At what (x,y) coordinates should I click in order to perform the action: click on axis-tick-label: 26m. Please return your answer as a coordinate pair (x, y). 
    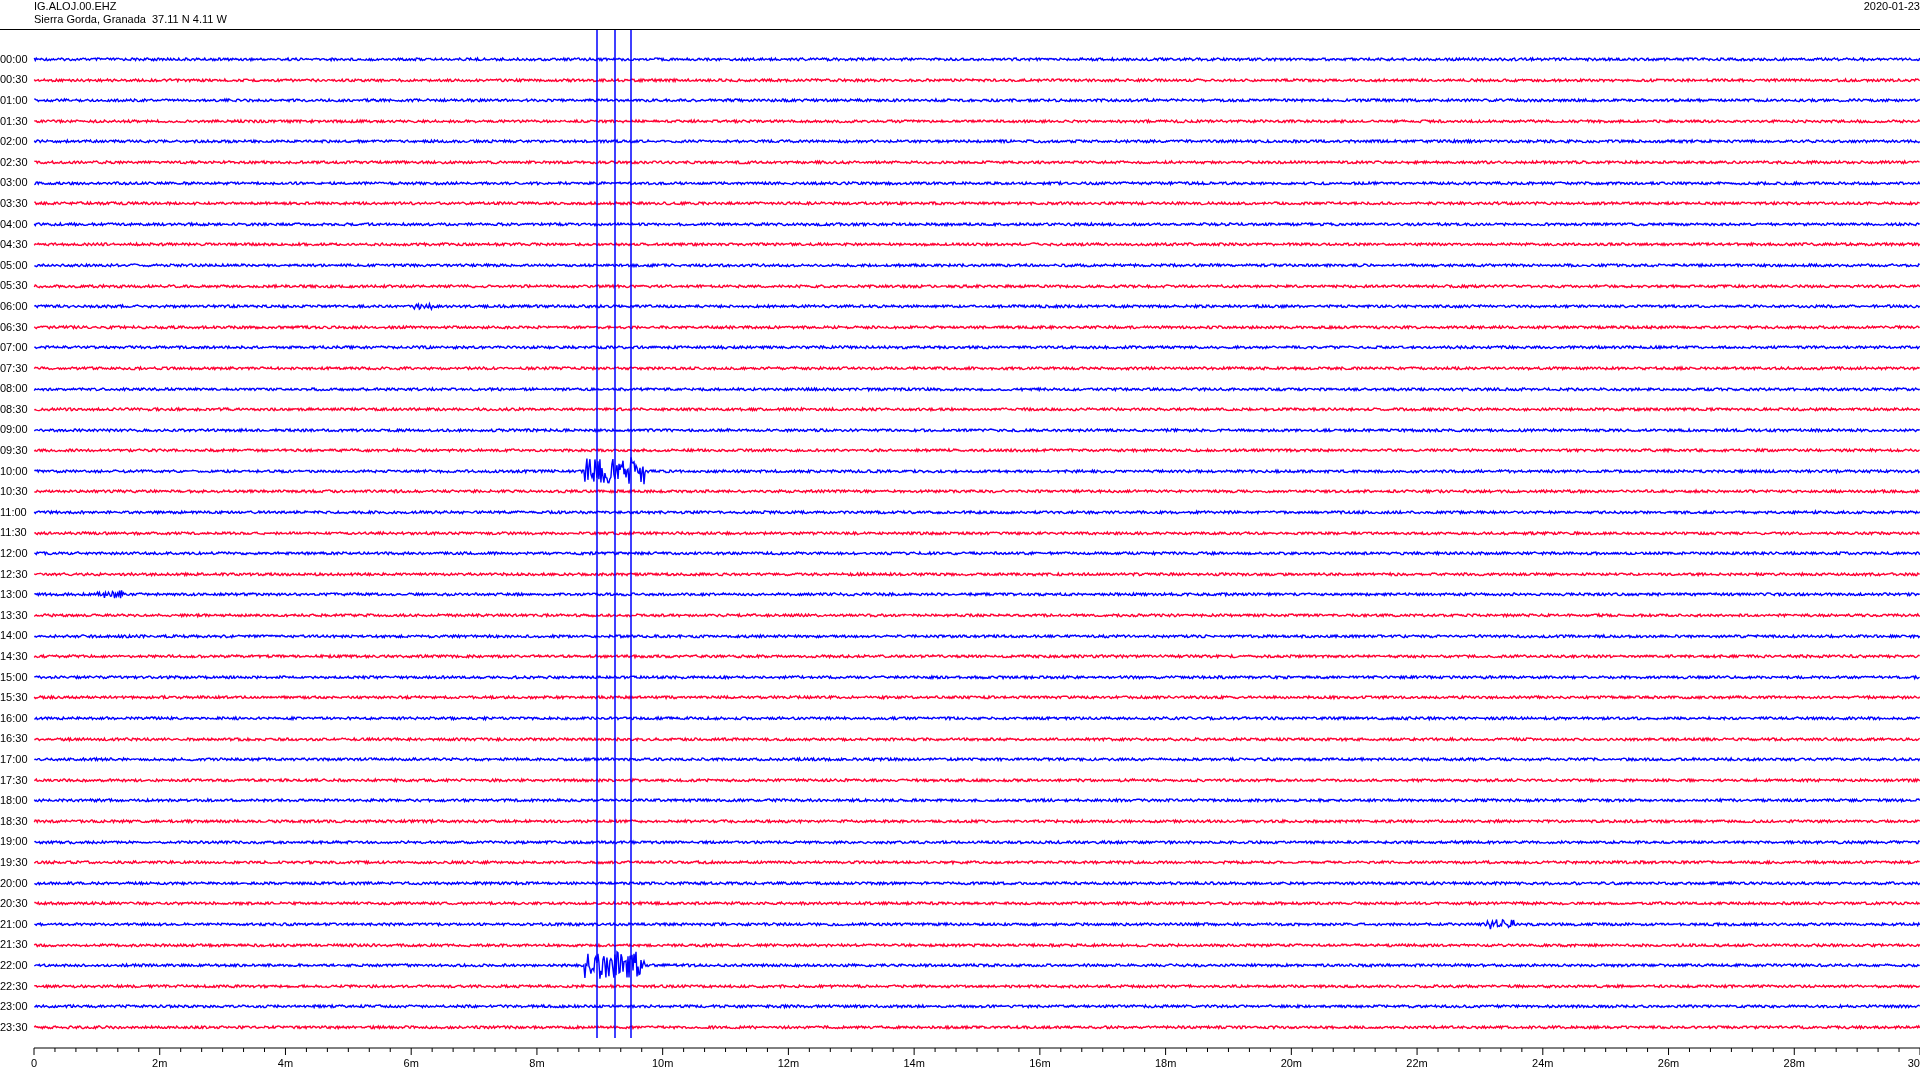
    Looking at the image, I should click on (1668, 1062).